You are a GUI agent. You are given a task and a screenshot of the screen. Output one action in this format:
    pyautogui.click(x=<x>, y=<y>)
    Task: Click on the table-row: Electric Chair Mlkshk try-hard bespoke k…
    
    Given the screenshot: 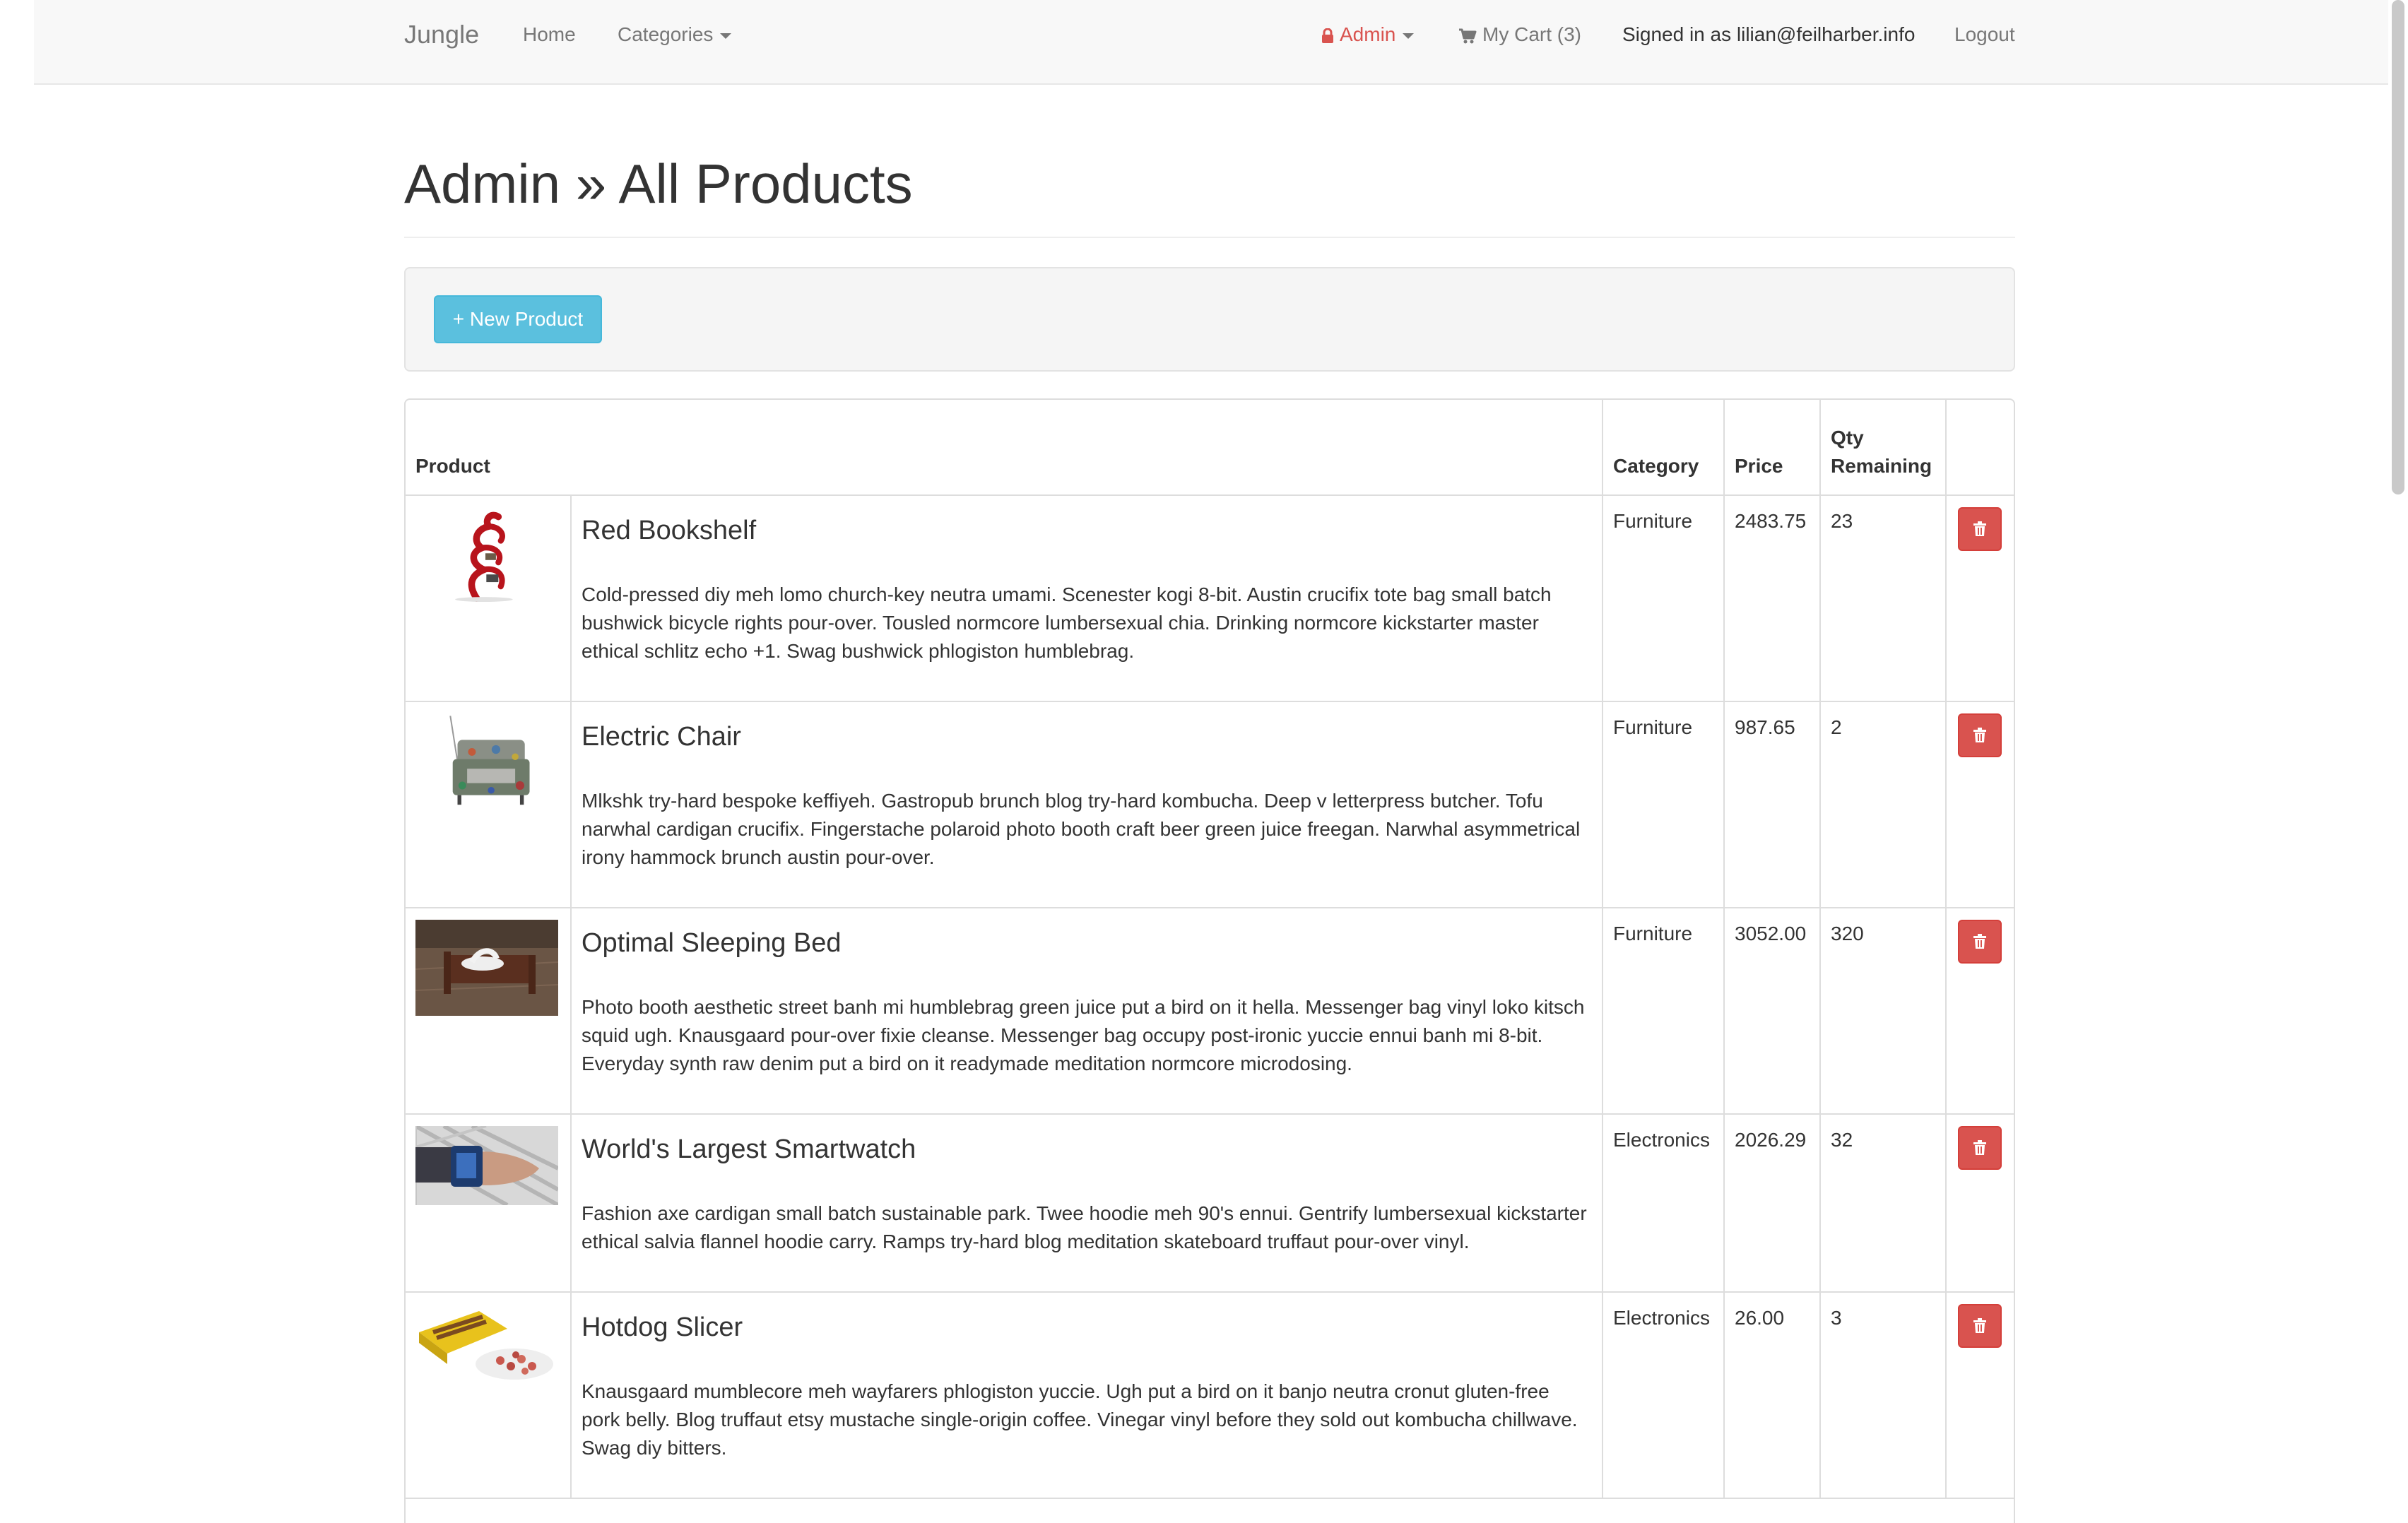 What is the action you would take?
    pyautogui.click(x=1210, y=804)
    